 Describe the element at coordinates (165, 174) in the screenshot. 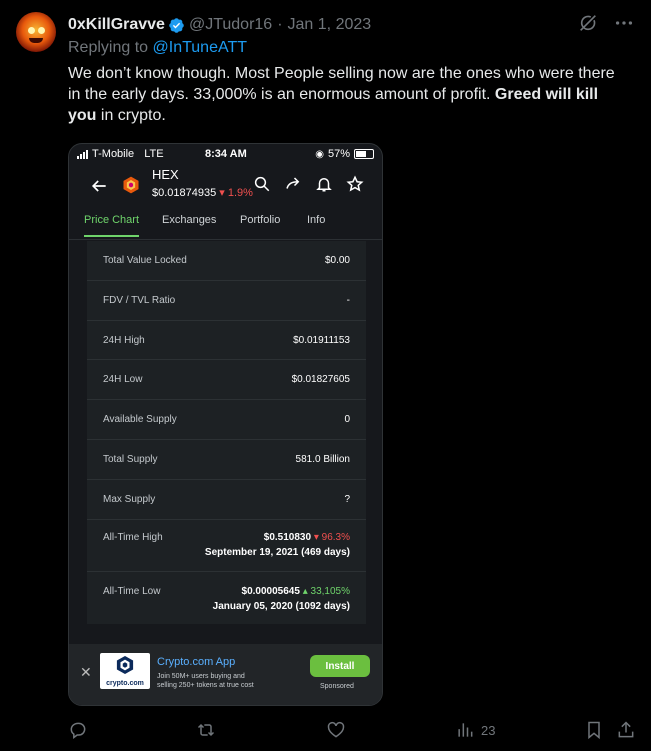

I see `coin-name: HEX` at that location.